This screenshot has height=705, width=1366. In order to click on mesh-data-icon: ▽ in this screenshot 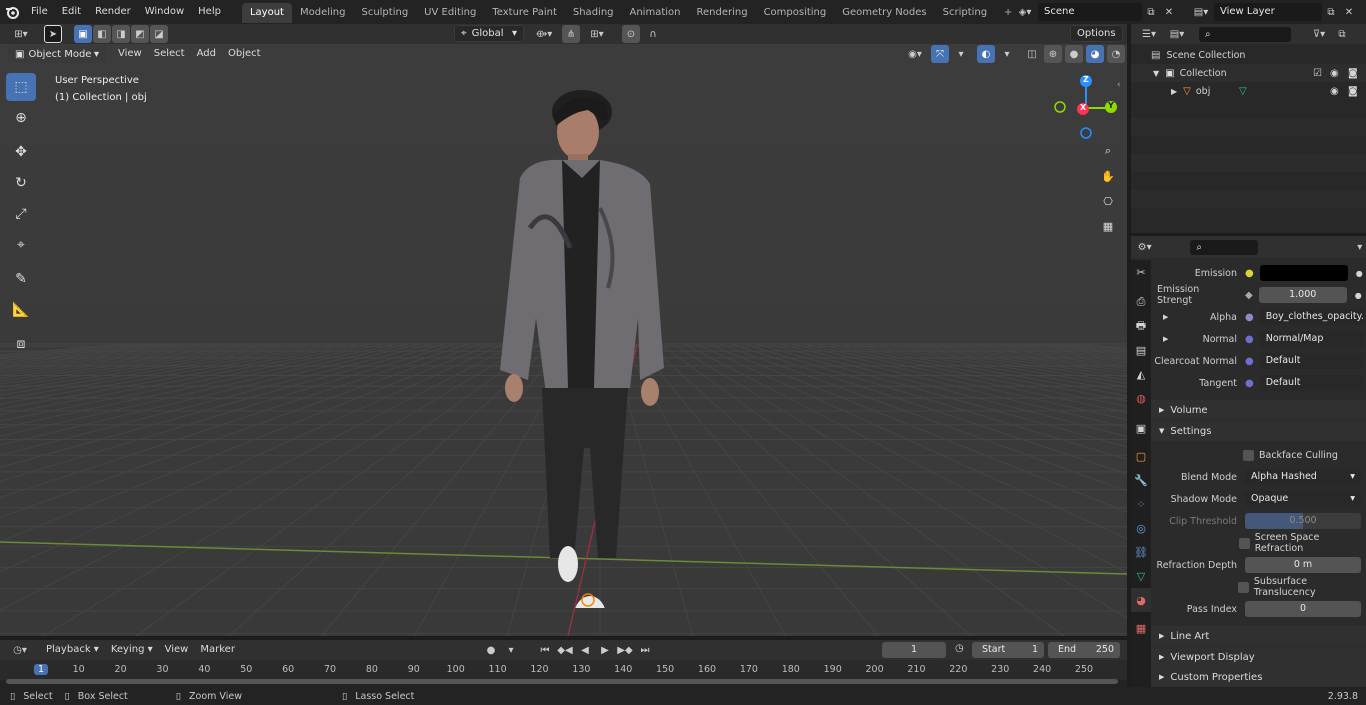, I will do `click(1243, 91)`.